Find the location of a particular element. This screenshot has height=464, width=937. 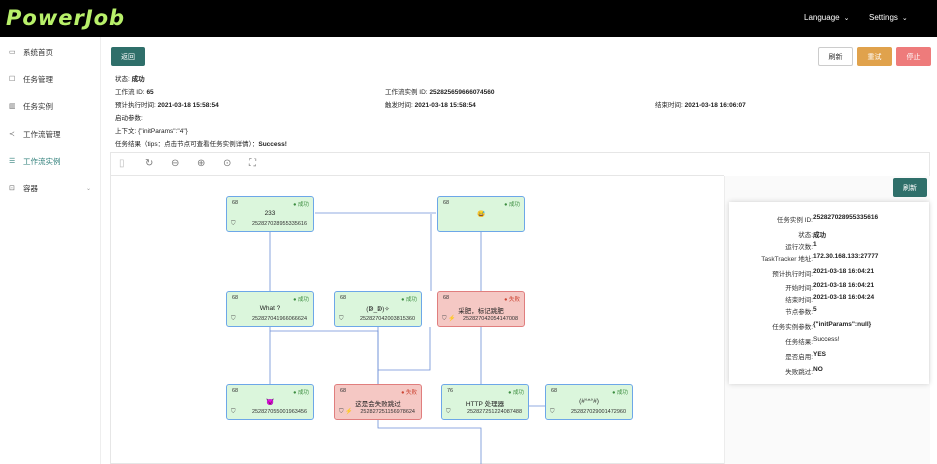

detail-key: 预计执行时间: is located at coordinates (792, 274).